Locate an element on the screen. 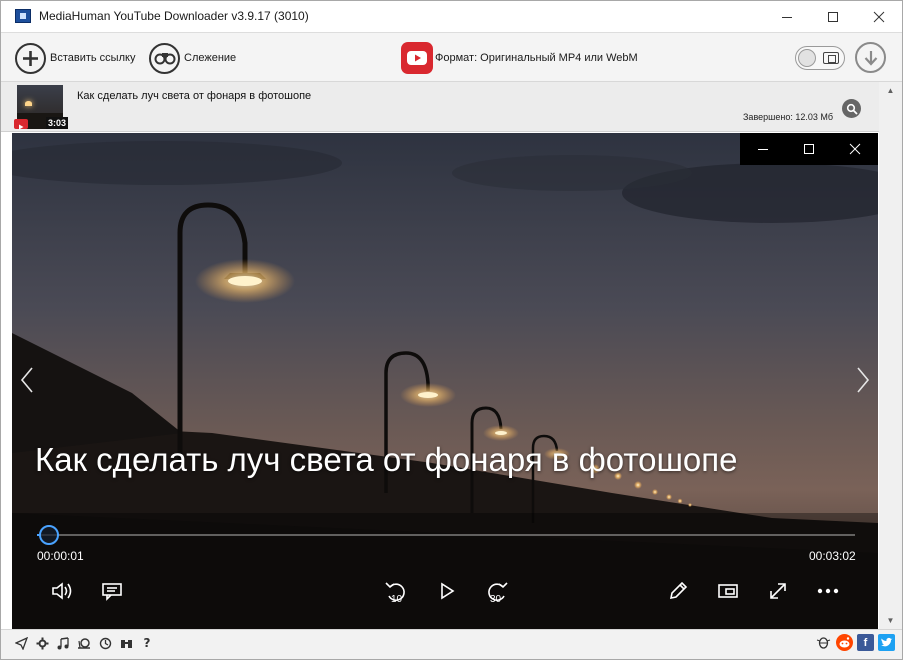 This screenshot has width=903, height=660. player-titlebar is located at coordinates (809, 149).